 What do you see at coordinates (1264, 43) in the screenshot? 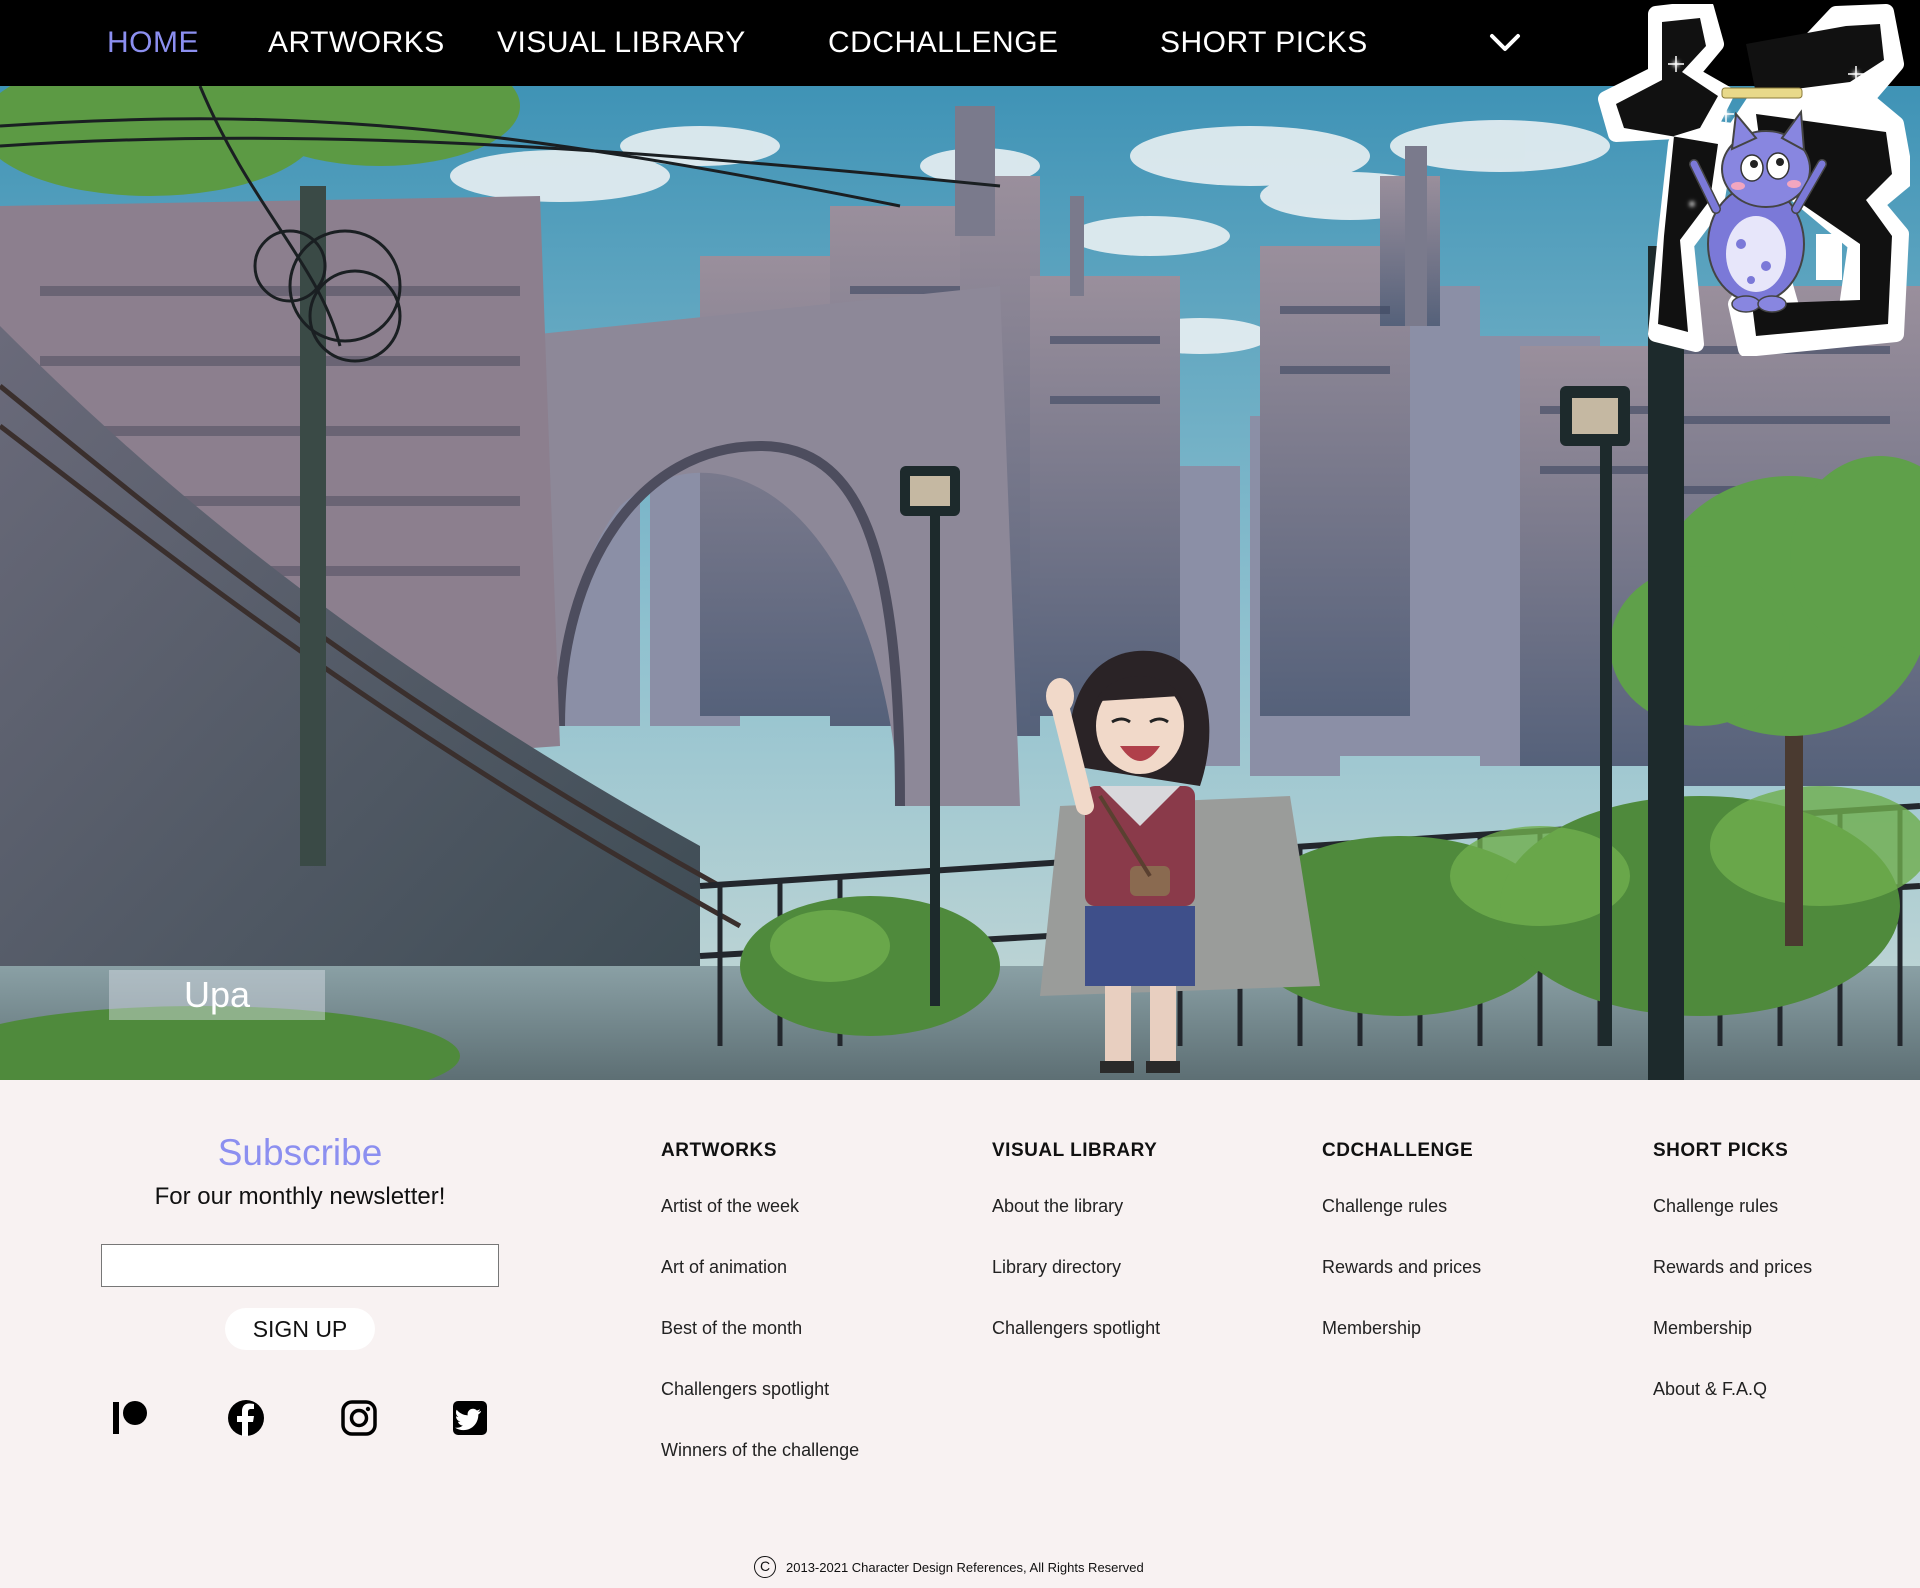
I see `nav-short-picks: SHORT PICKS` at bounding box center [1264, 43].